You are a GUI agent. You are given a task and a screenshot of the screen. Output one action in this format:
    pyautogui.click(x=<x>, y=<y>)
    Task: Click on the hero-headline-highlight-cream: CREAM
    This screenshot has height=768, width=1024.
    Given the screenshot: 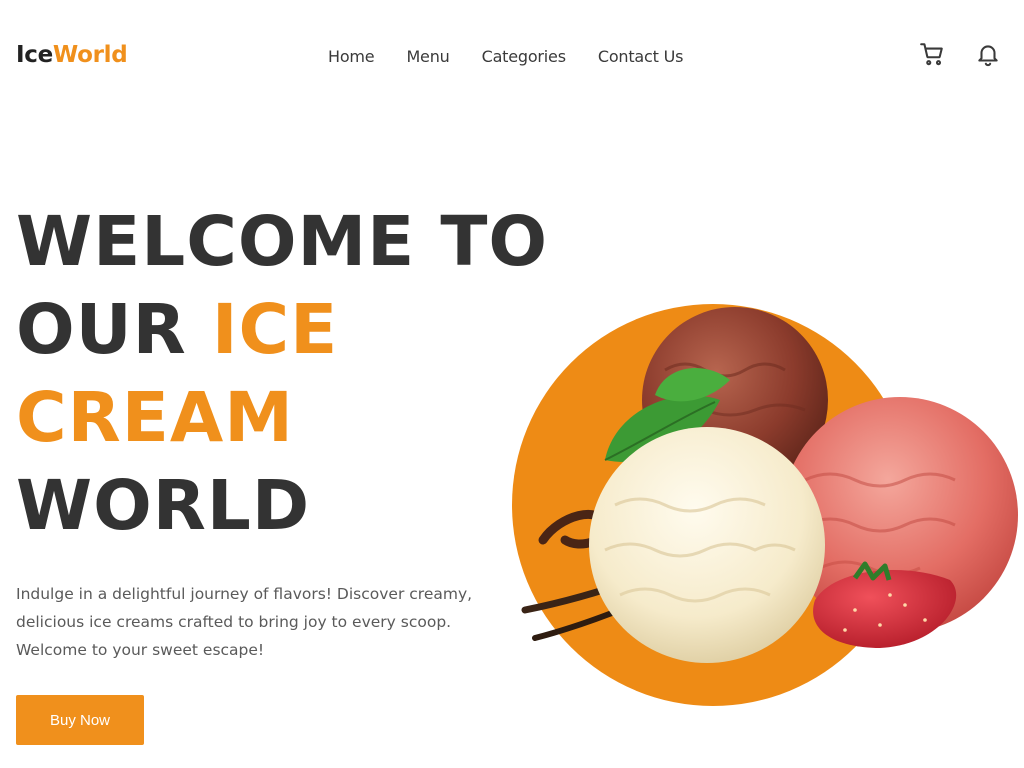 What is the action you would take?
    pyautogui.click(x=155, y=418)
    